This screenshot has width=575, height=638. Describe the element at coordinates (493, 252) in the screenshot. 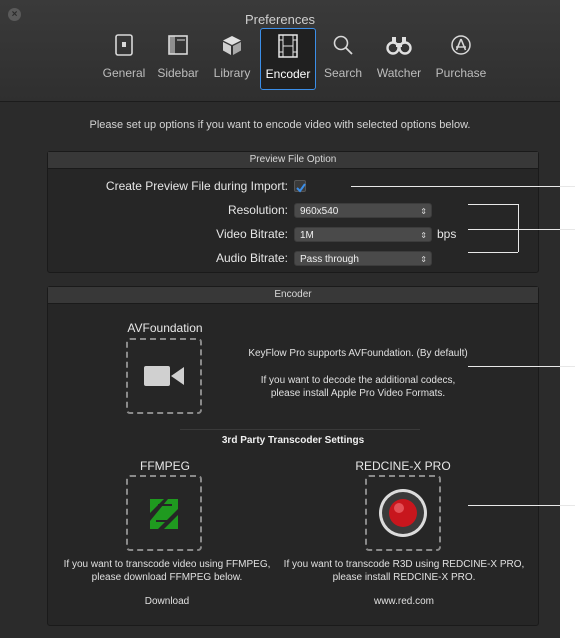

I see `callout-line-audio` at that location.